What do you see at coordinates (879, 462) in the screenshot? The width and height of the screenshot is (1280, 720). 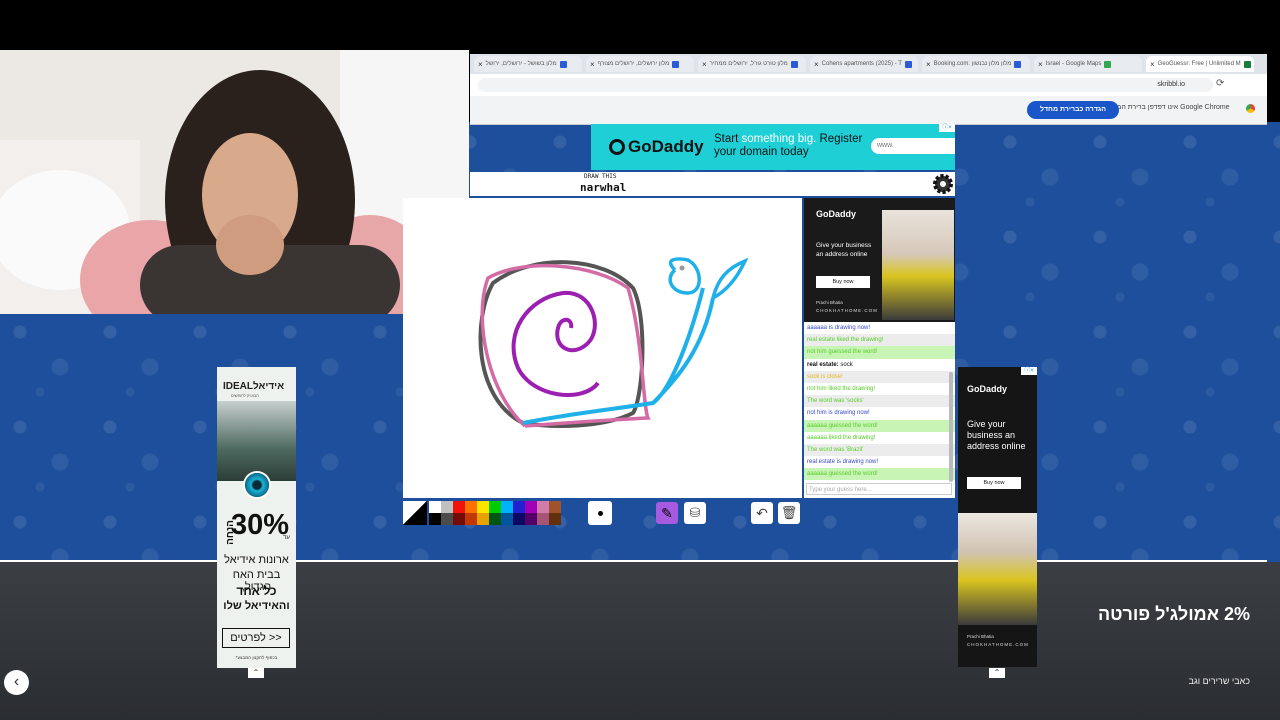 I see `chat-message: real estate is drawing now!` at bounding box center [879, 462].